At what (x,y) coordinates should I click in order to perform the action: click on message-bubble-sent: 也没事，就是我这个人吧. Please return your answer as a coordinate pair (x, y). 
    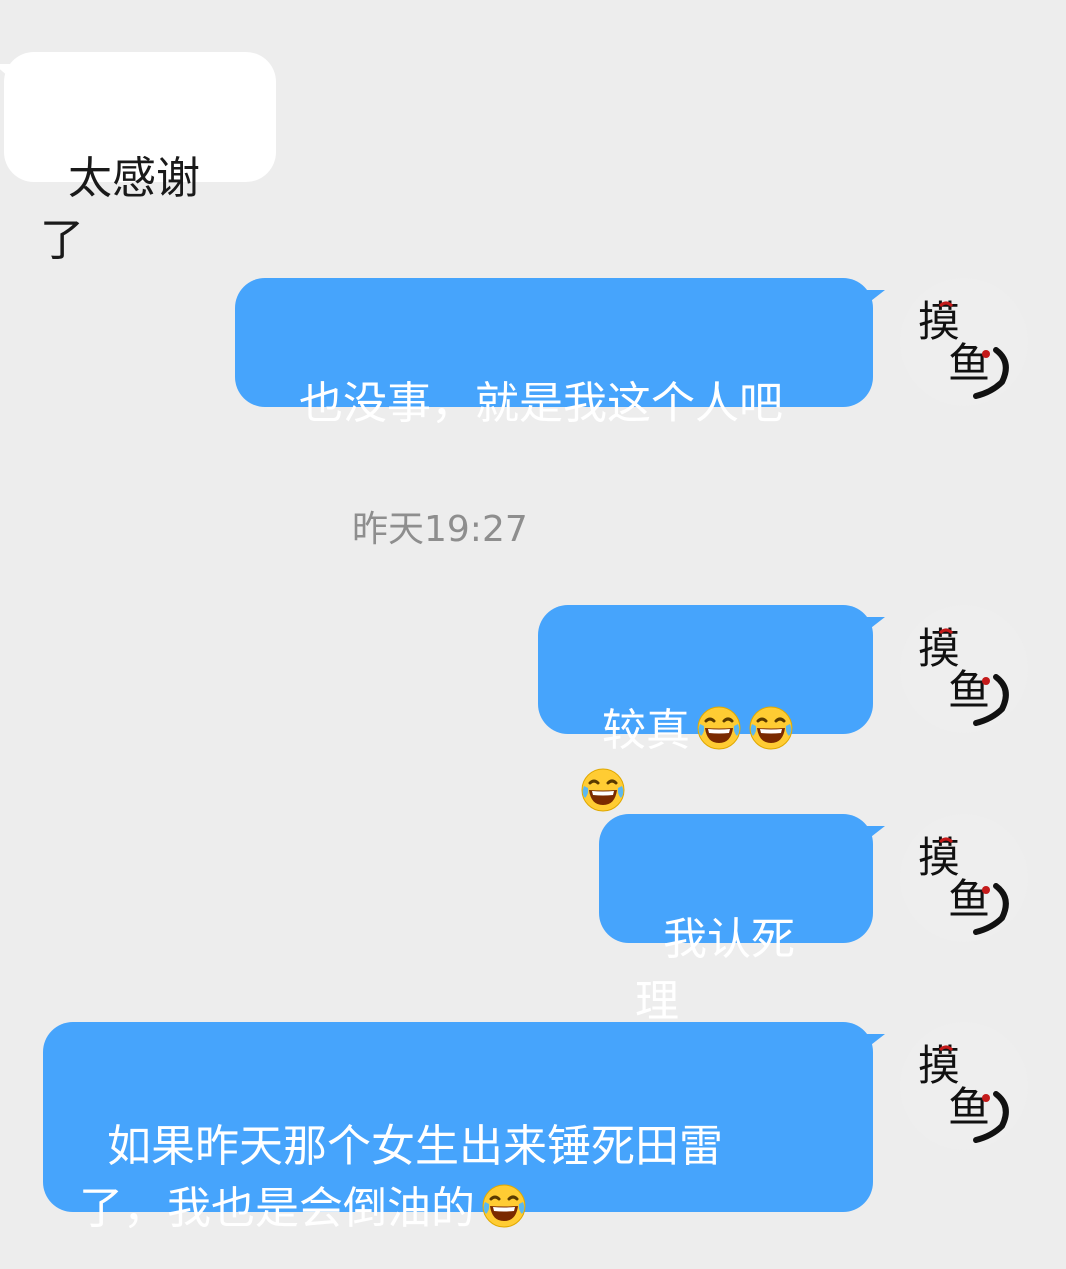
    Looking at the image, I should click on (560, 353).